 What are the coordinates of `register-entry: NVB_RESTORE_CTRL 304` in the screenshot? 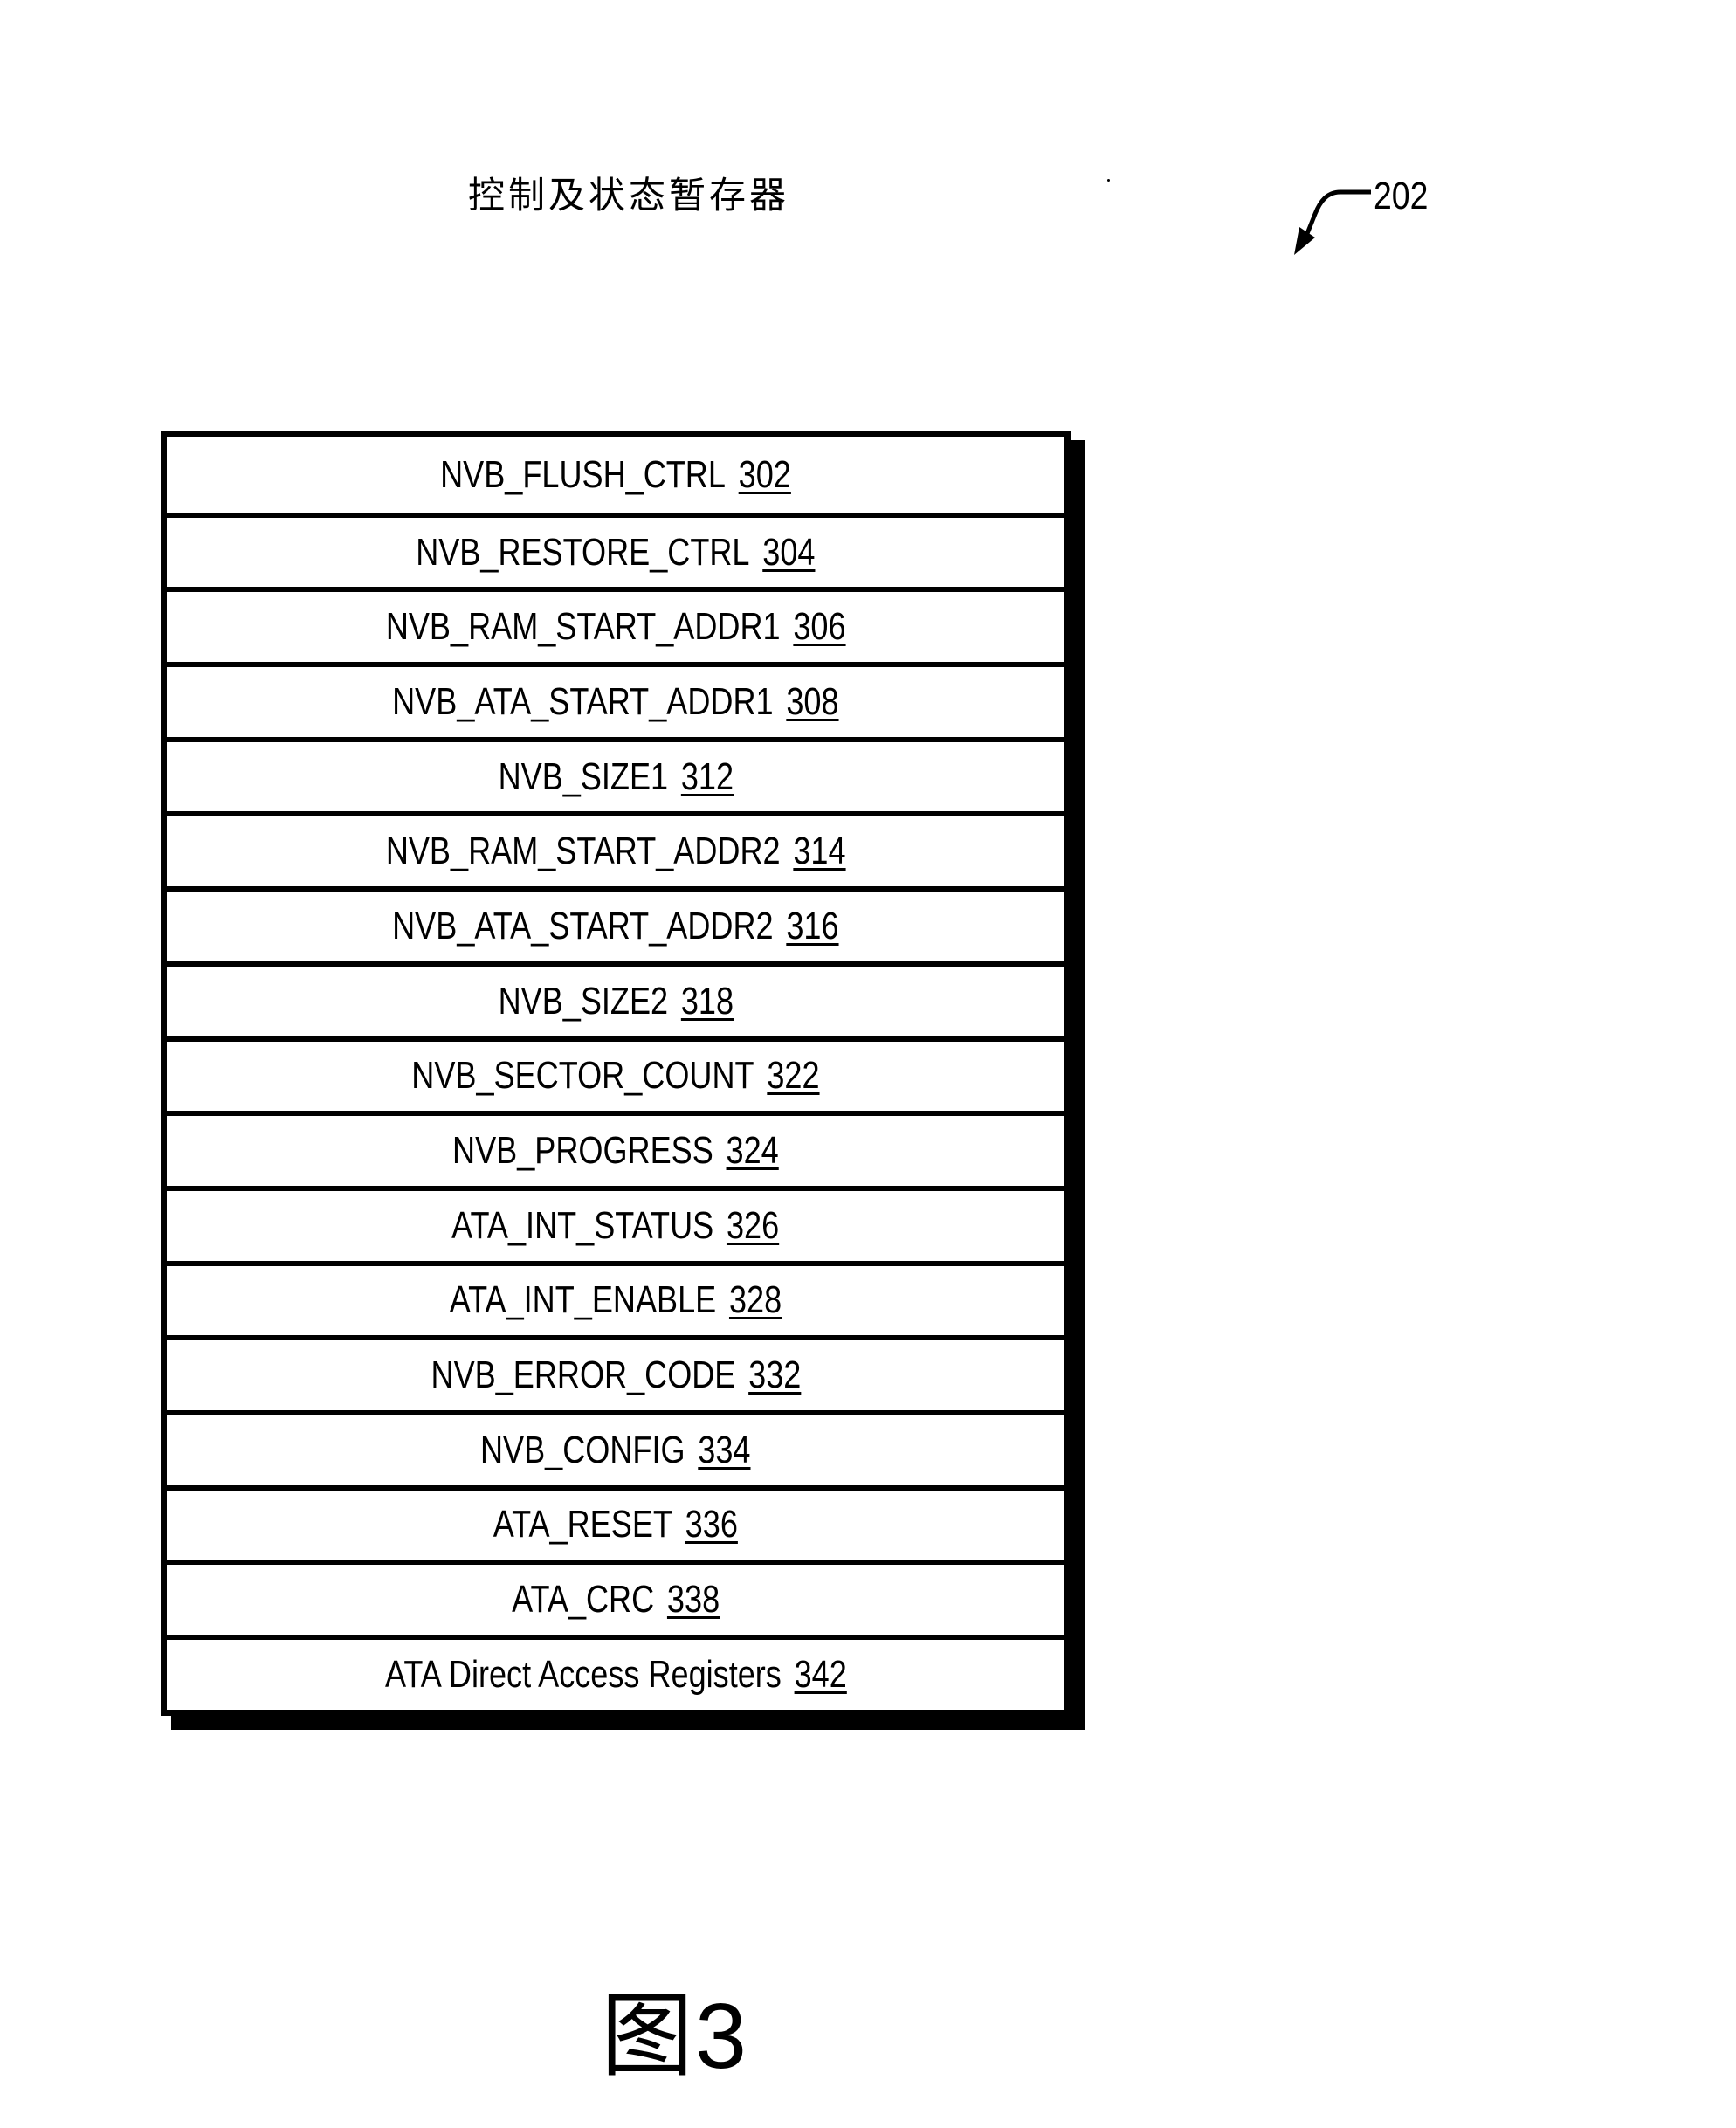 It's located at (615, 553).